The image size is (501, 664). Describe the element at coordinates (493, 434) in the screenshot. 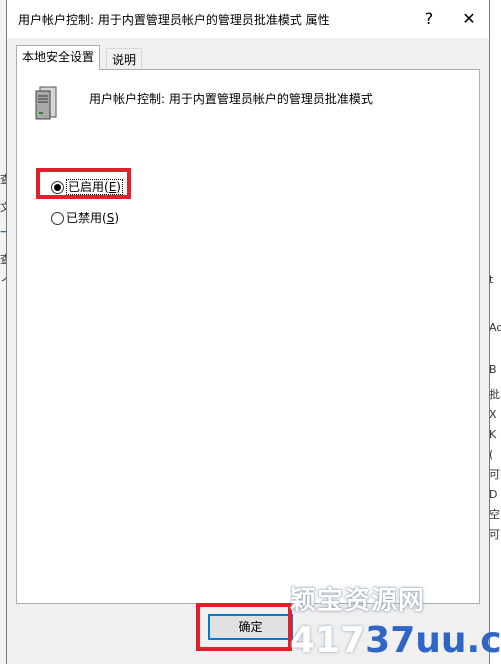

I see `background-text: K` at that location.